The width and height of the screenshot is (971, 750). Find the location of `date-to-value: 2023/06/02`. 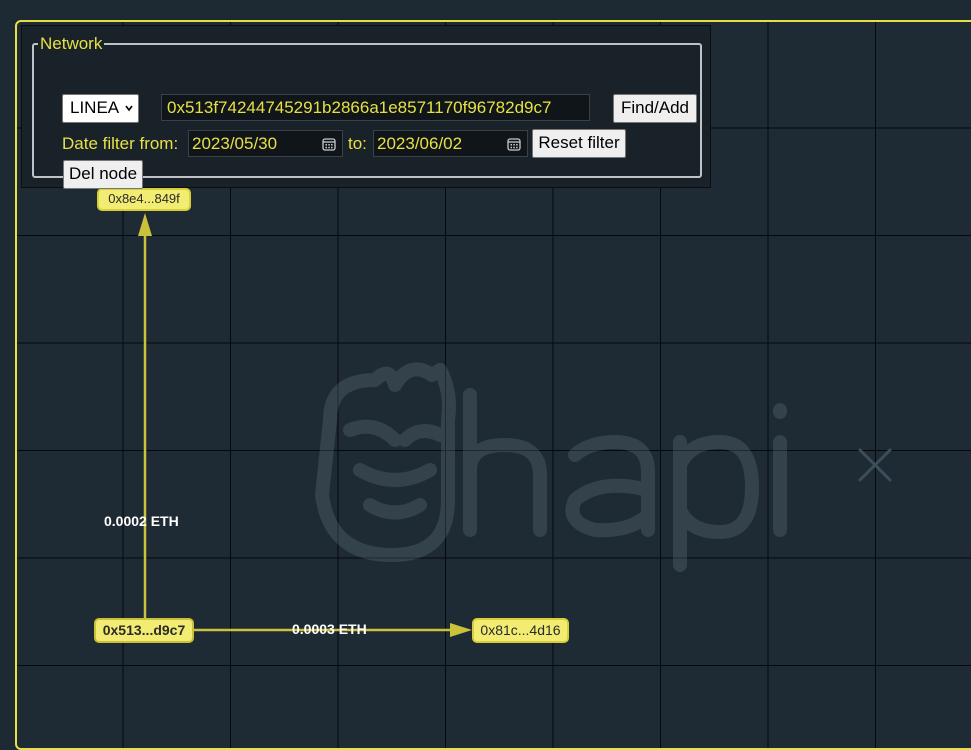

date-to-value: 2023/06/02 is located at coordinates (420, 143).